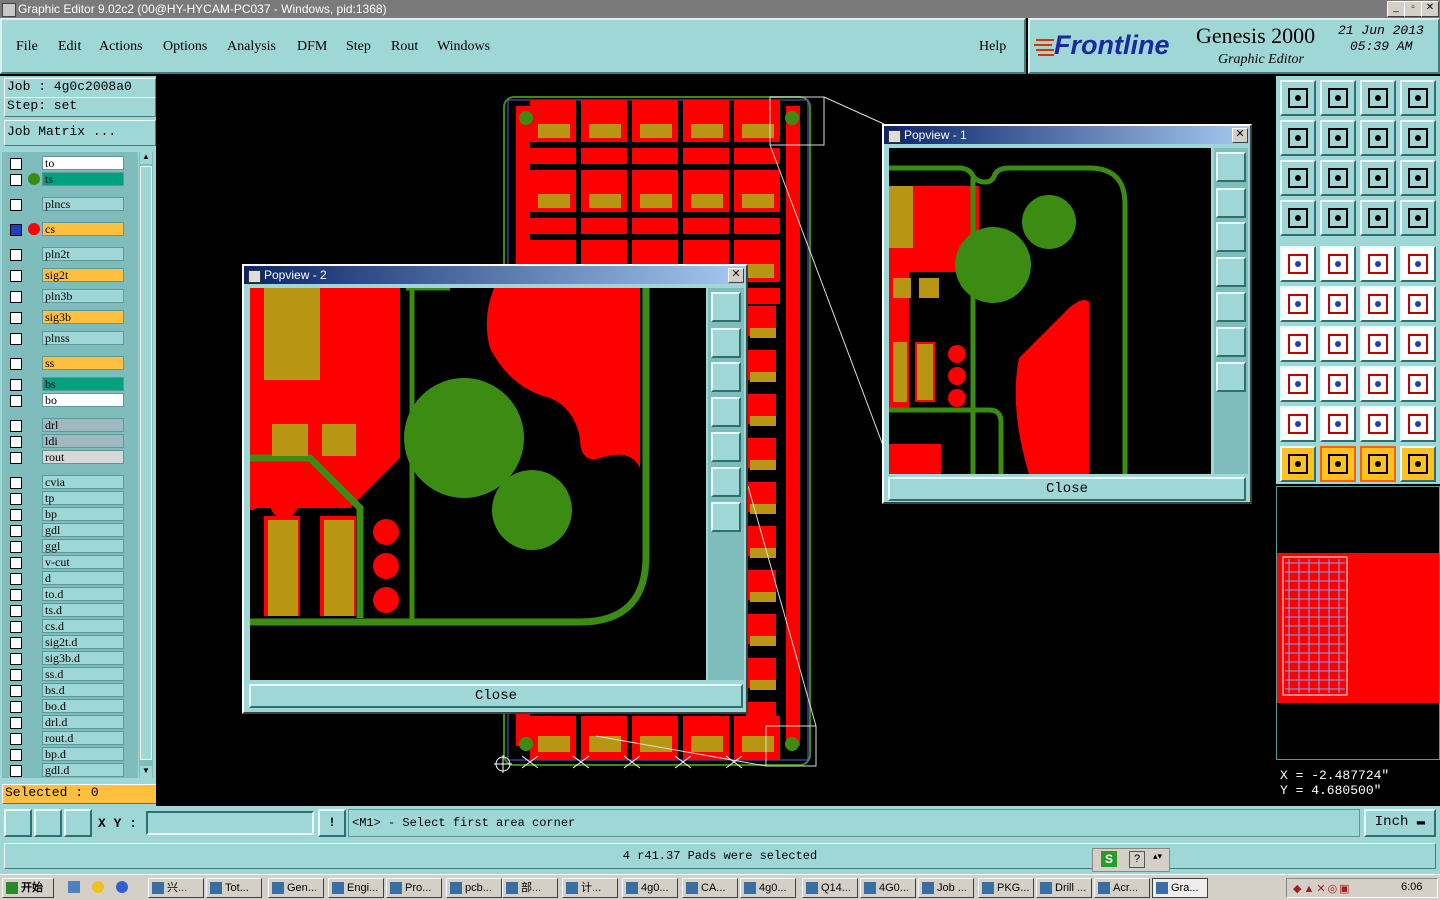 Image resolution: width=1440 pixels, height=900 pixels. What do you see at coordinates (122, 887) in the screenshot?
I see `ie-icon` at bounding box center [122, 887].